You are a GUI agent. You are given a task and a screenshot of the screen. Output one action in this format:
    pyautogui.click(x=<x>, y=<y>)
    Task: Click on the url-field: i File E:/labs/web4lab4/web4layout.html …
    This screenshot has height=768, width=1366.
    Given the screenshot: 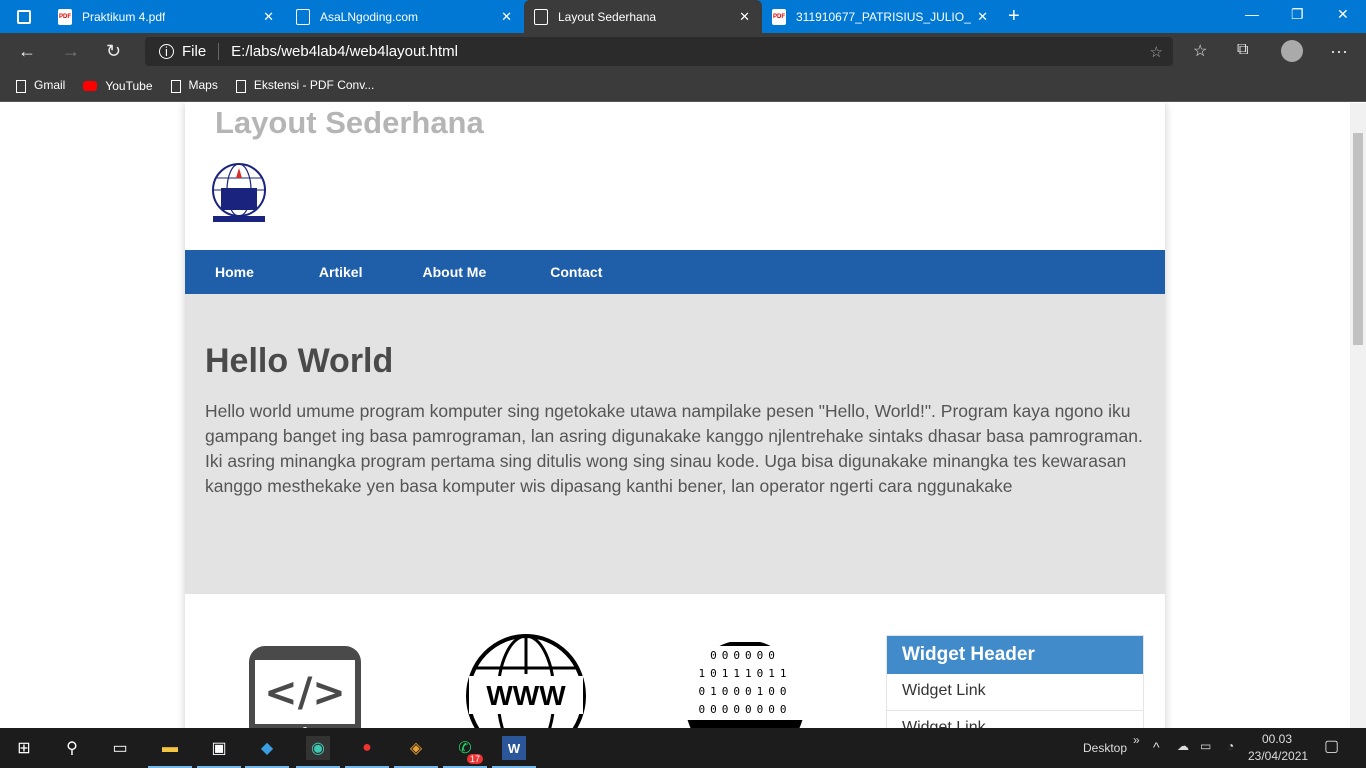 What is the action you would take?
    pyautogui.click(x=659, y=51)
    